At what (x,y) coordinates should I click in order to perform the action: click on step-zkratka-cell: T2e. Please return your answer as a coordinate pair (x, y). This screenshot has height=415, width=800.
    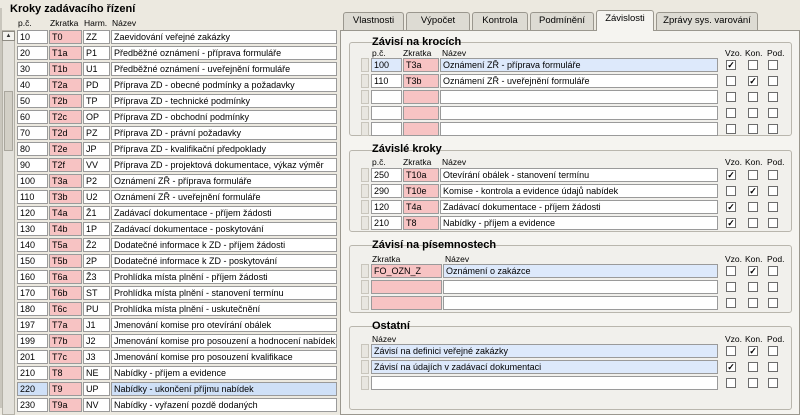
    Looking at the image, I should click on (65, 149).